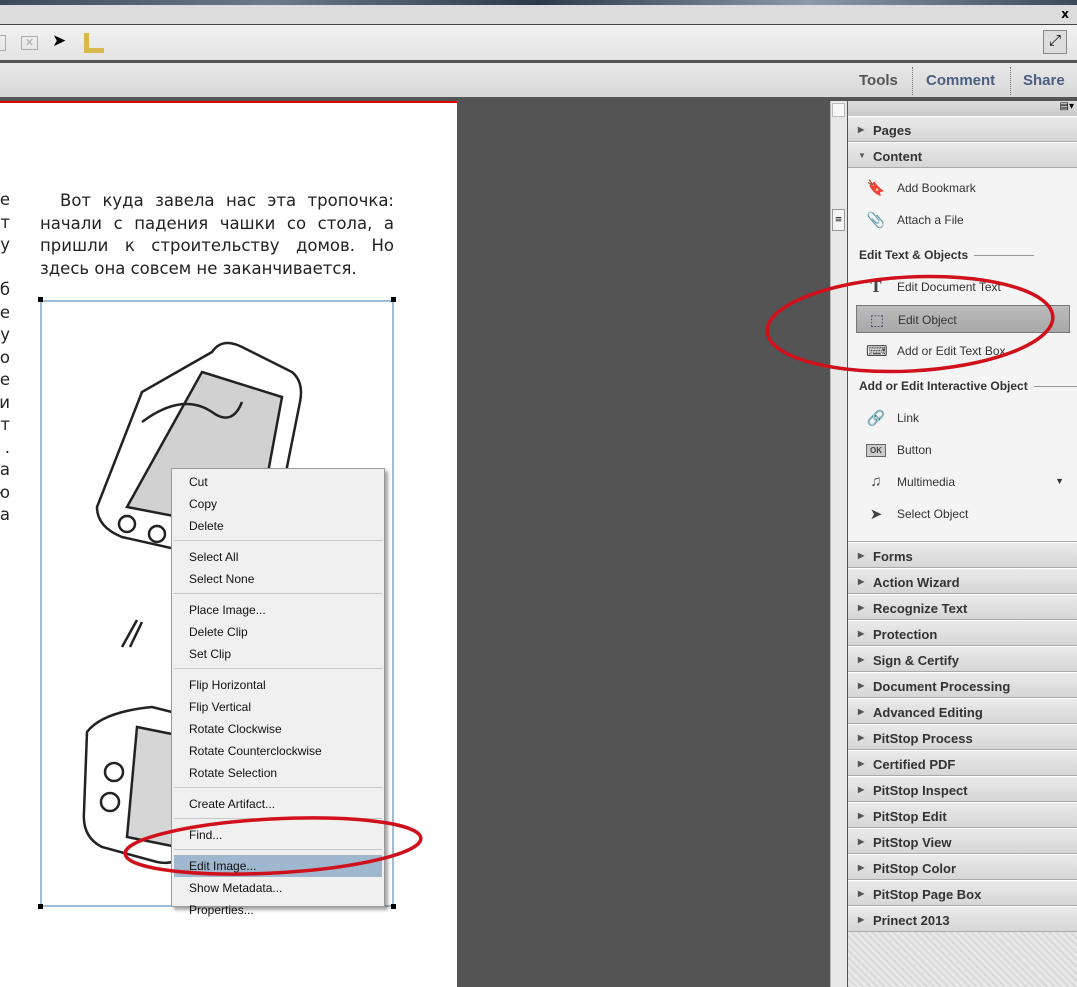  What do you see at coordinates (951, 351) in the screenshot?
I see `item-label: Add or Edit Text Box` at bounding box center [951, 351].